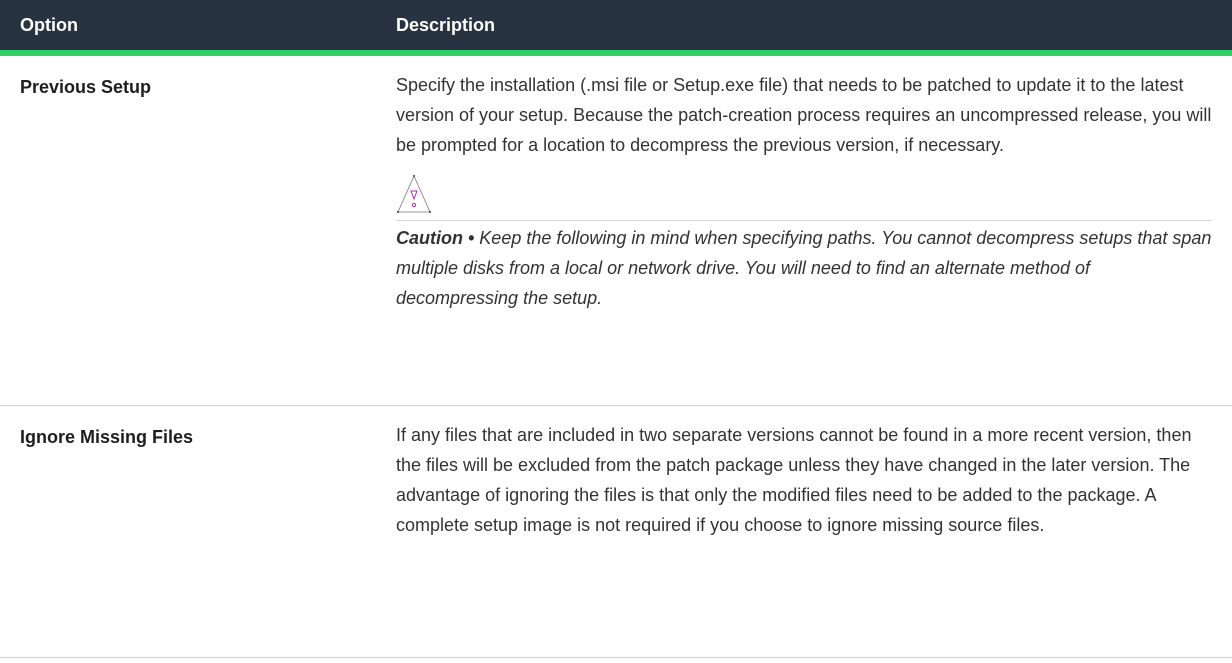 The height and width of the screenshot is (663, 1232). Describe the element at coordinates (435, 238) in the screenshot. I see `caution-label: Caution •` at that location.